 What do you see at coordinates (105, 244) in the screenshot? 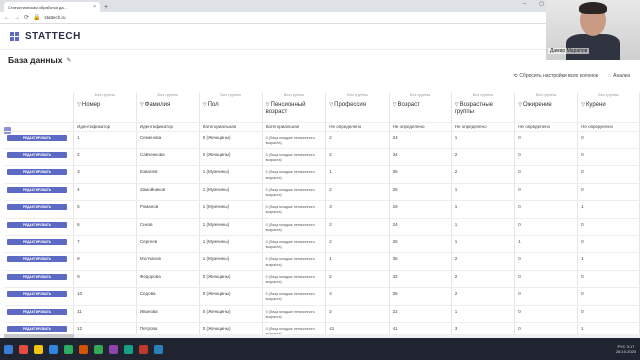
I see `table-cell: 7` at bounding box center [105, 244].